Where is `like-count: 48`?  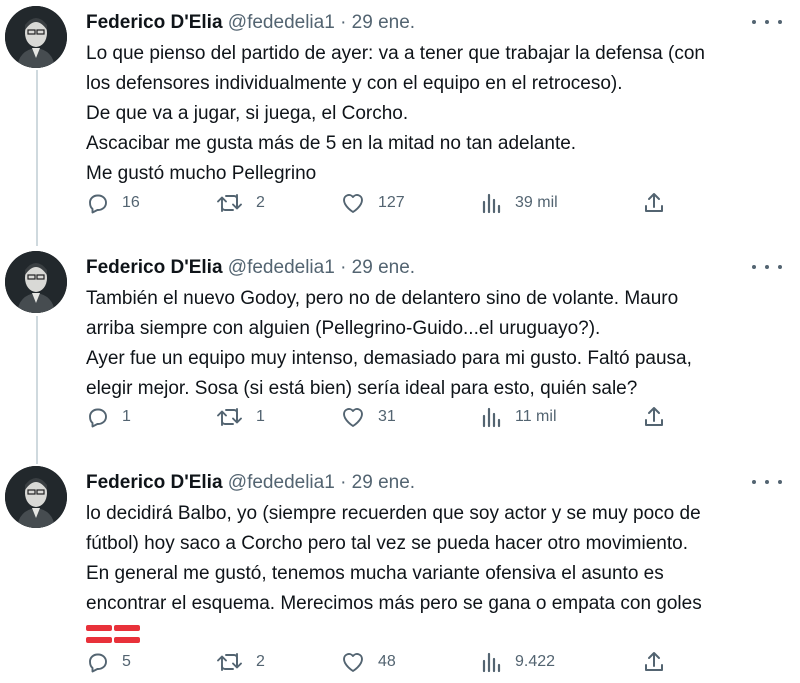
like-count: 48 is located at coordinates (387, 661).